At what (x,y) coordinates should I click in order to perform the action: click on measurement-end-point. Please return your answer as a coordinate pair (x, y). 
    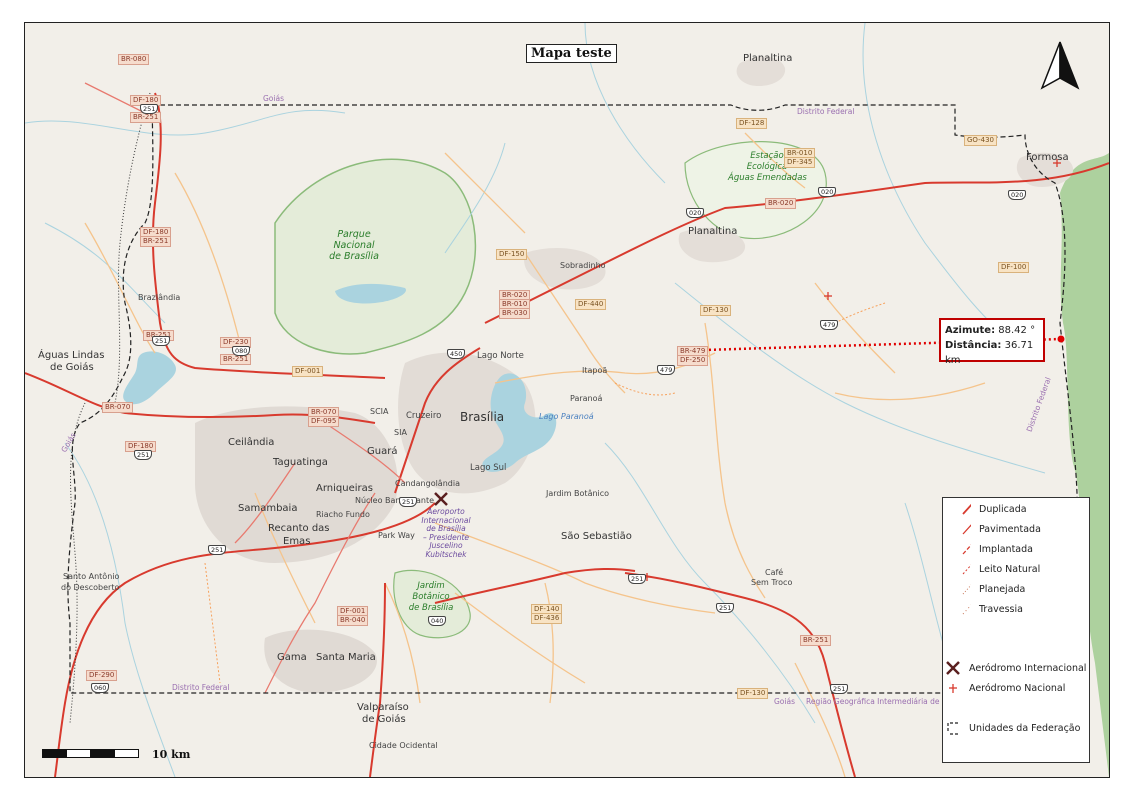
    Looking at the image, I should click on (1061, 339).